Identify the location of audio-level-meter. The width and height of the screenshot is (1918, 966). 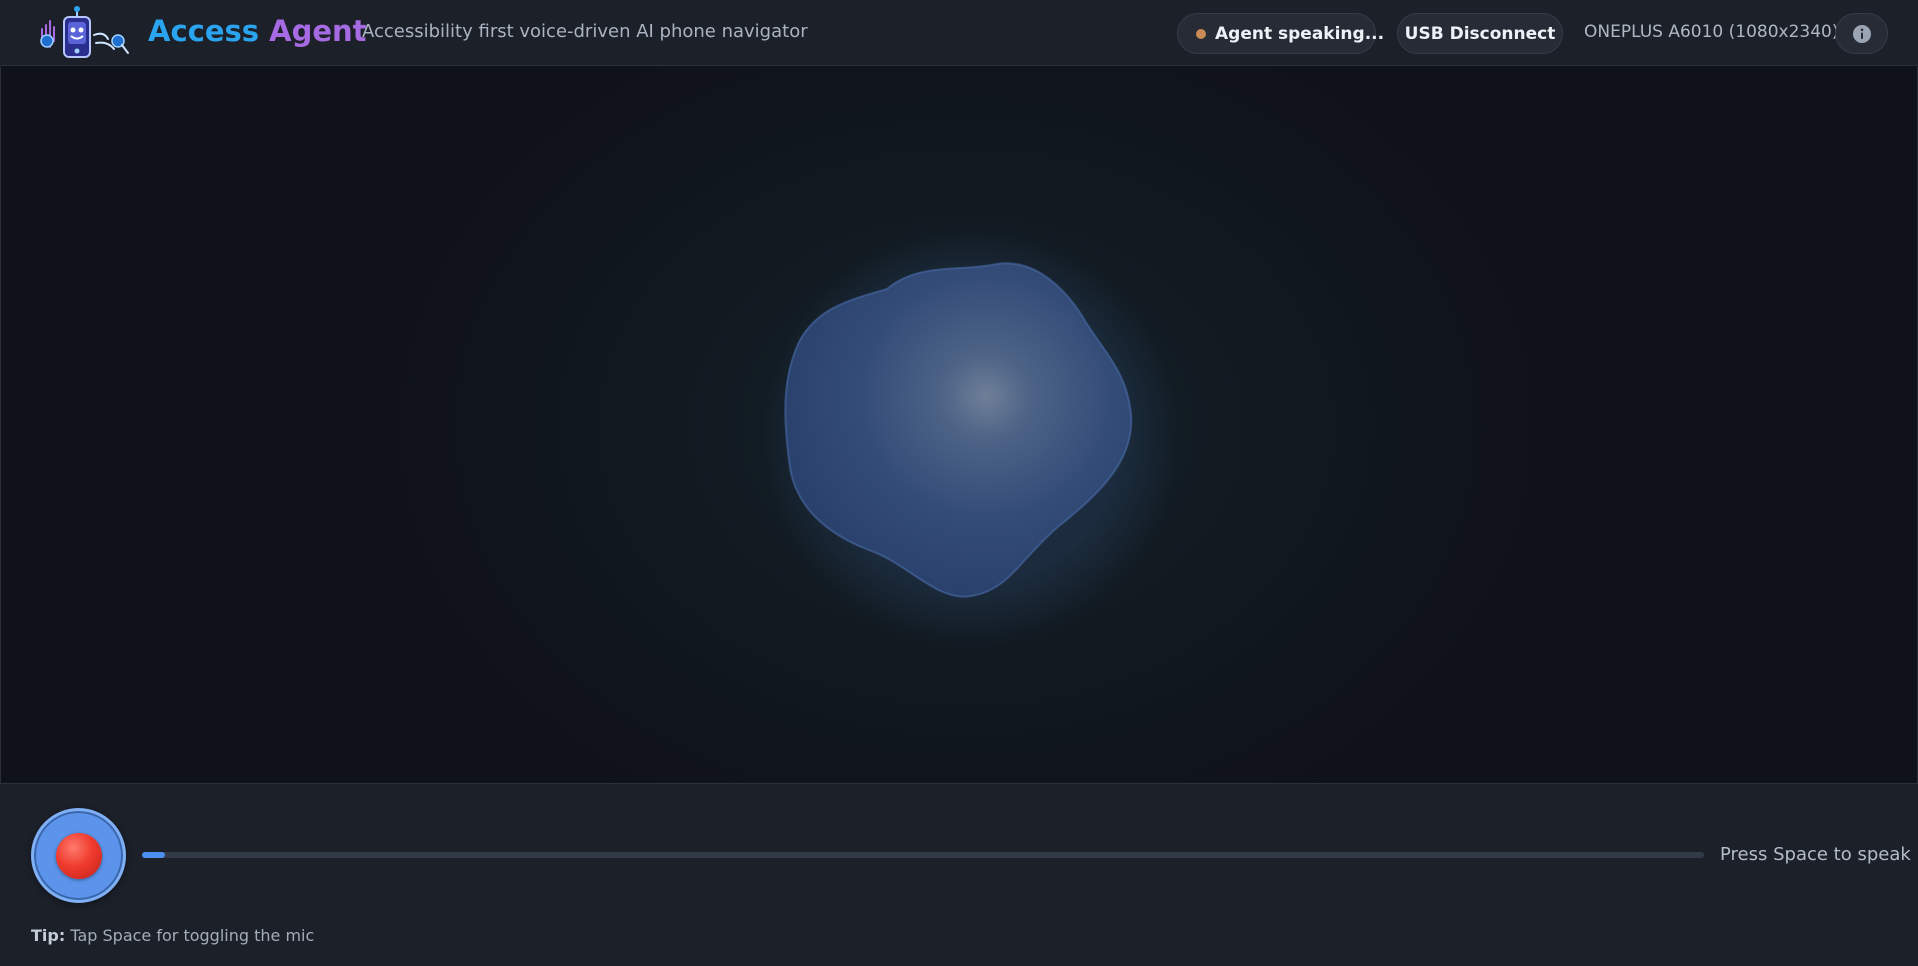
(923, 855).